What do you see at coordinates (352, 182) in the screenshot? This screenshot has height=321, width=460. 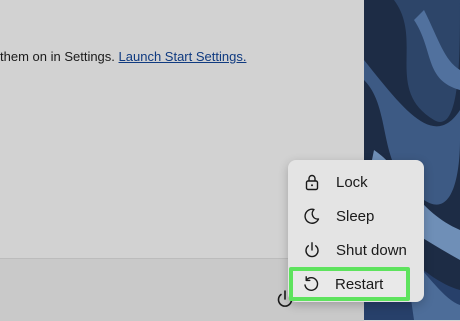 I see `lock-label: Lock` at bounding box center [352, 182].